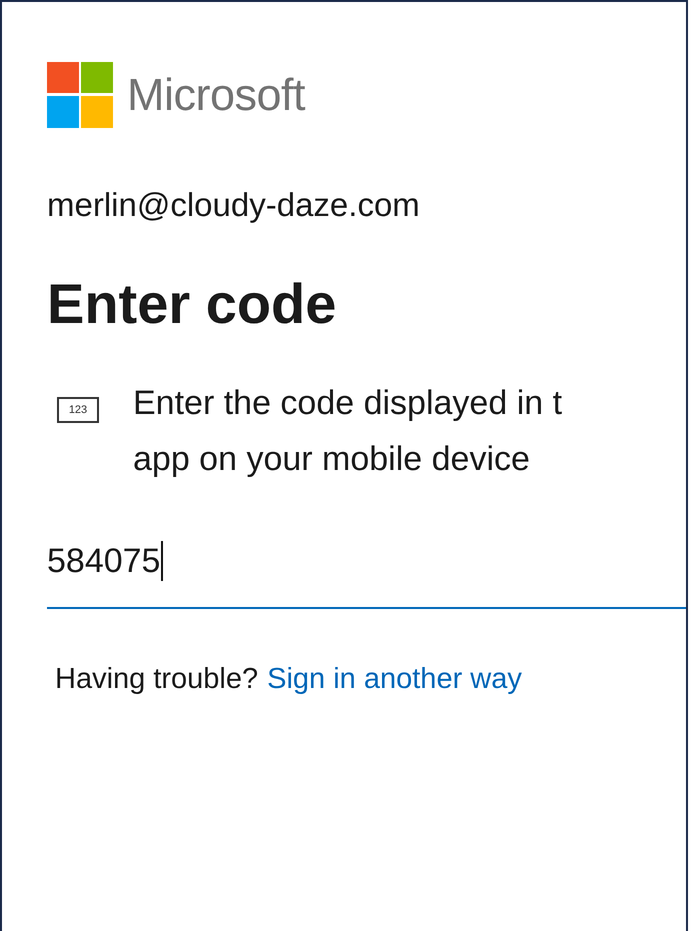 This screenshot has width=692, height=931. Describe the element at coordinates (156, 679) in the screenshot. I see `help-text: Having trouble?` at that location.